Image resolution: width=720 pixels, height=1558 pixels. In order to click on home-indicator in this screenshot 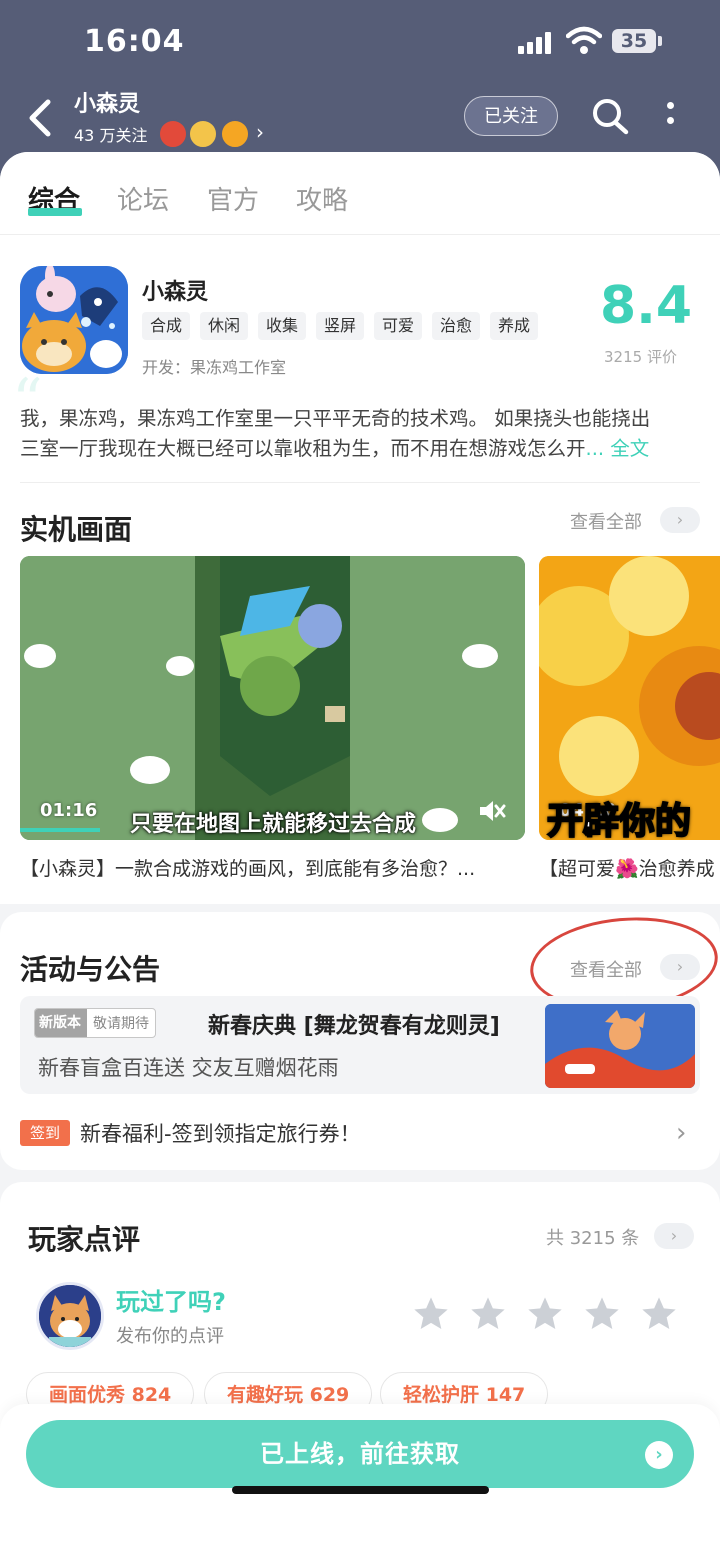, I will do `click(360, 1490)`.